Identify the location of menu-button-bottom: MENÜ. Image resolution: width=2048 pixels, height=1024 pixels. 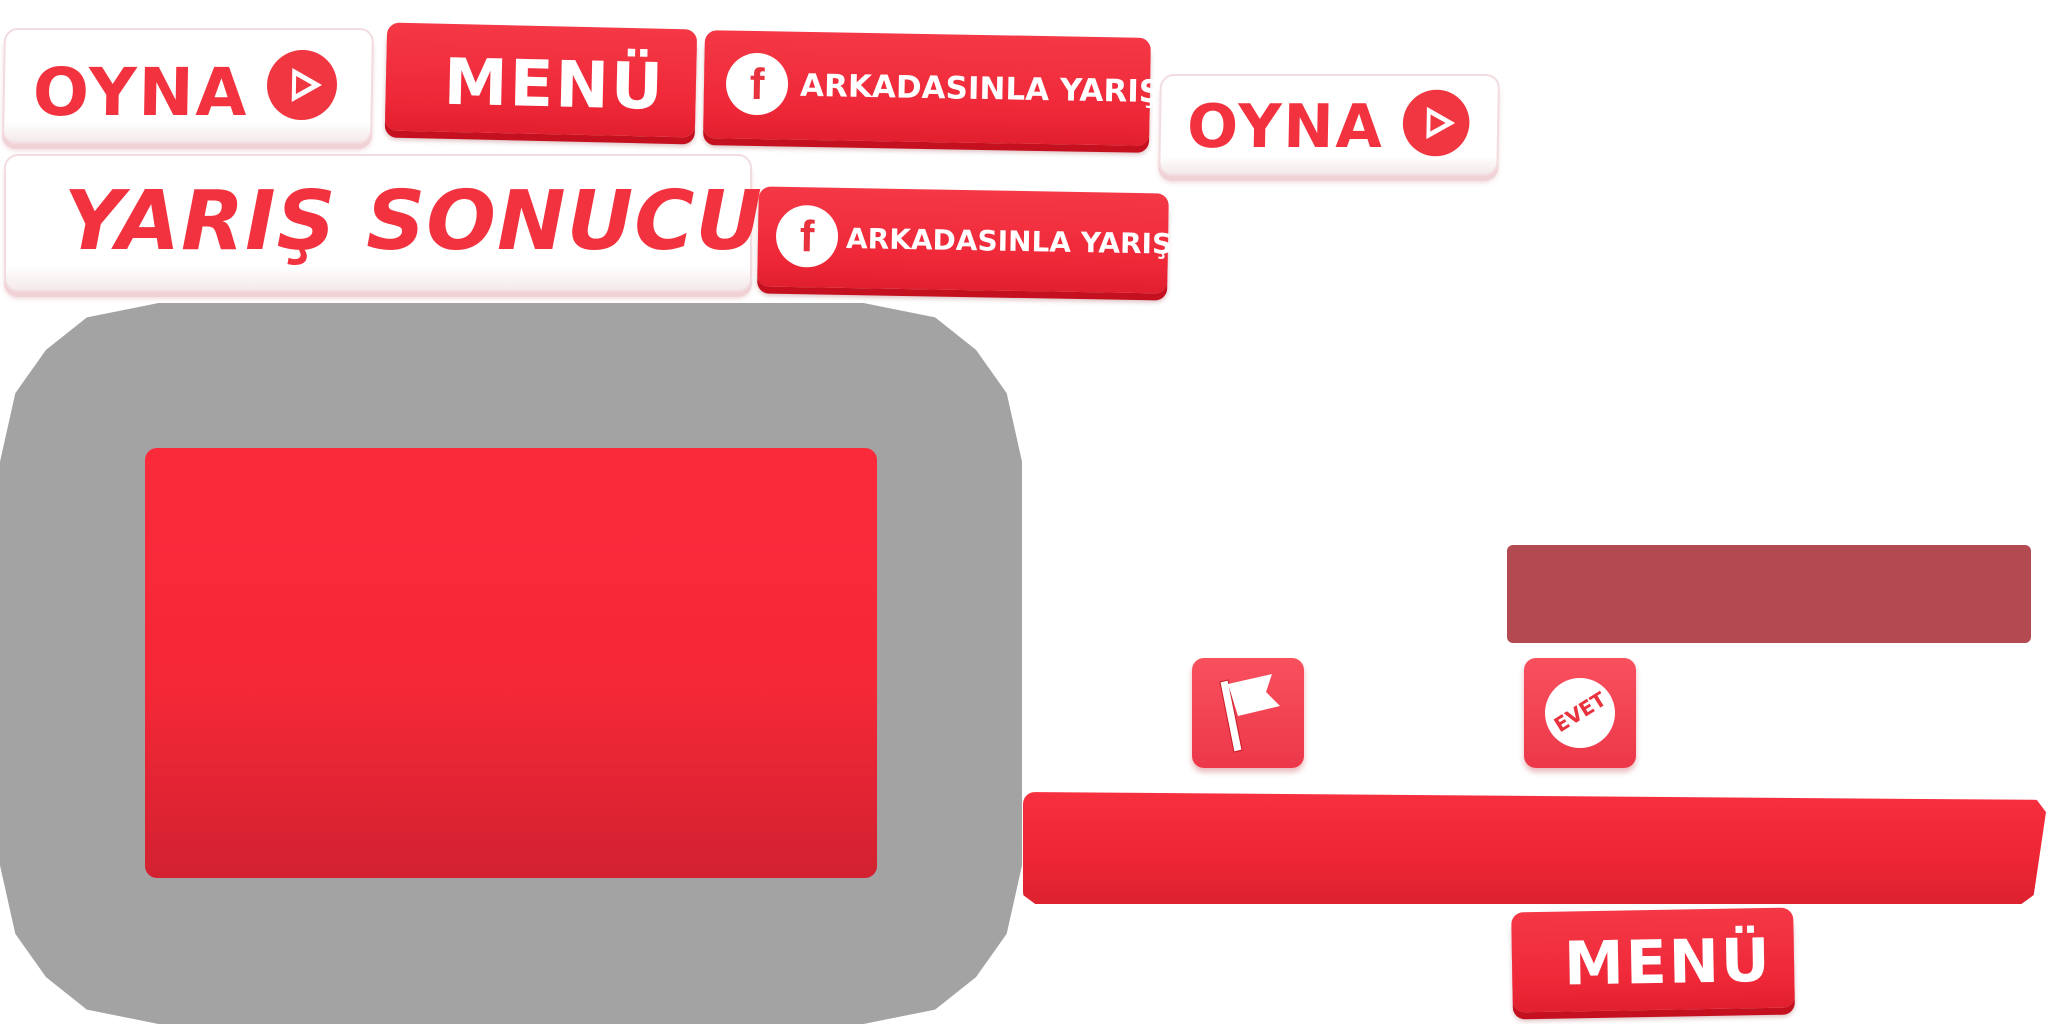
(1653, 960).